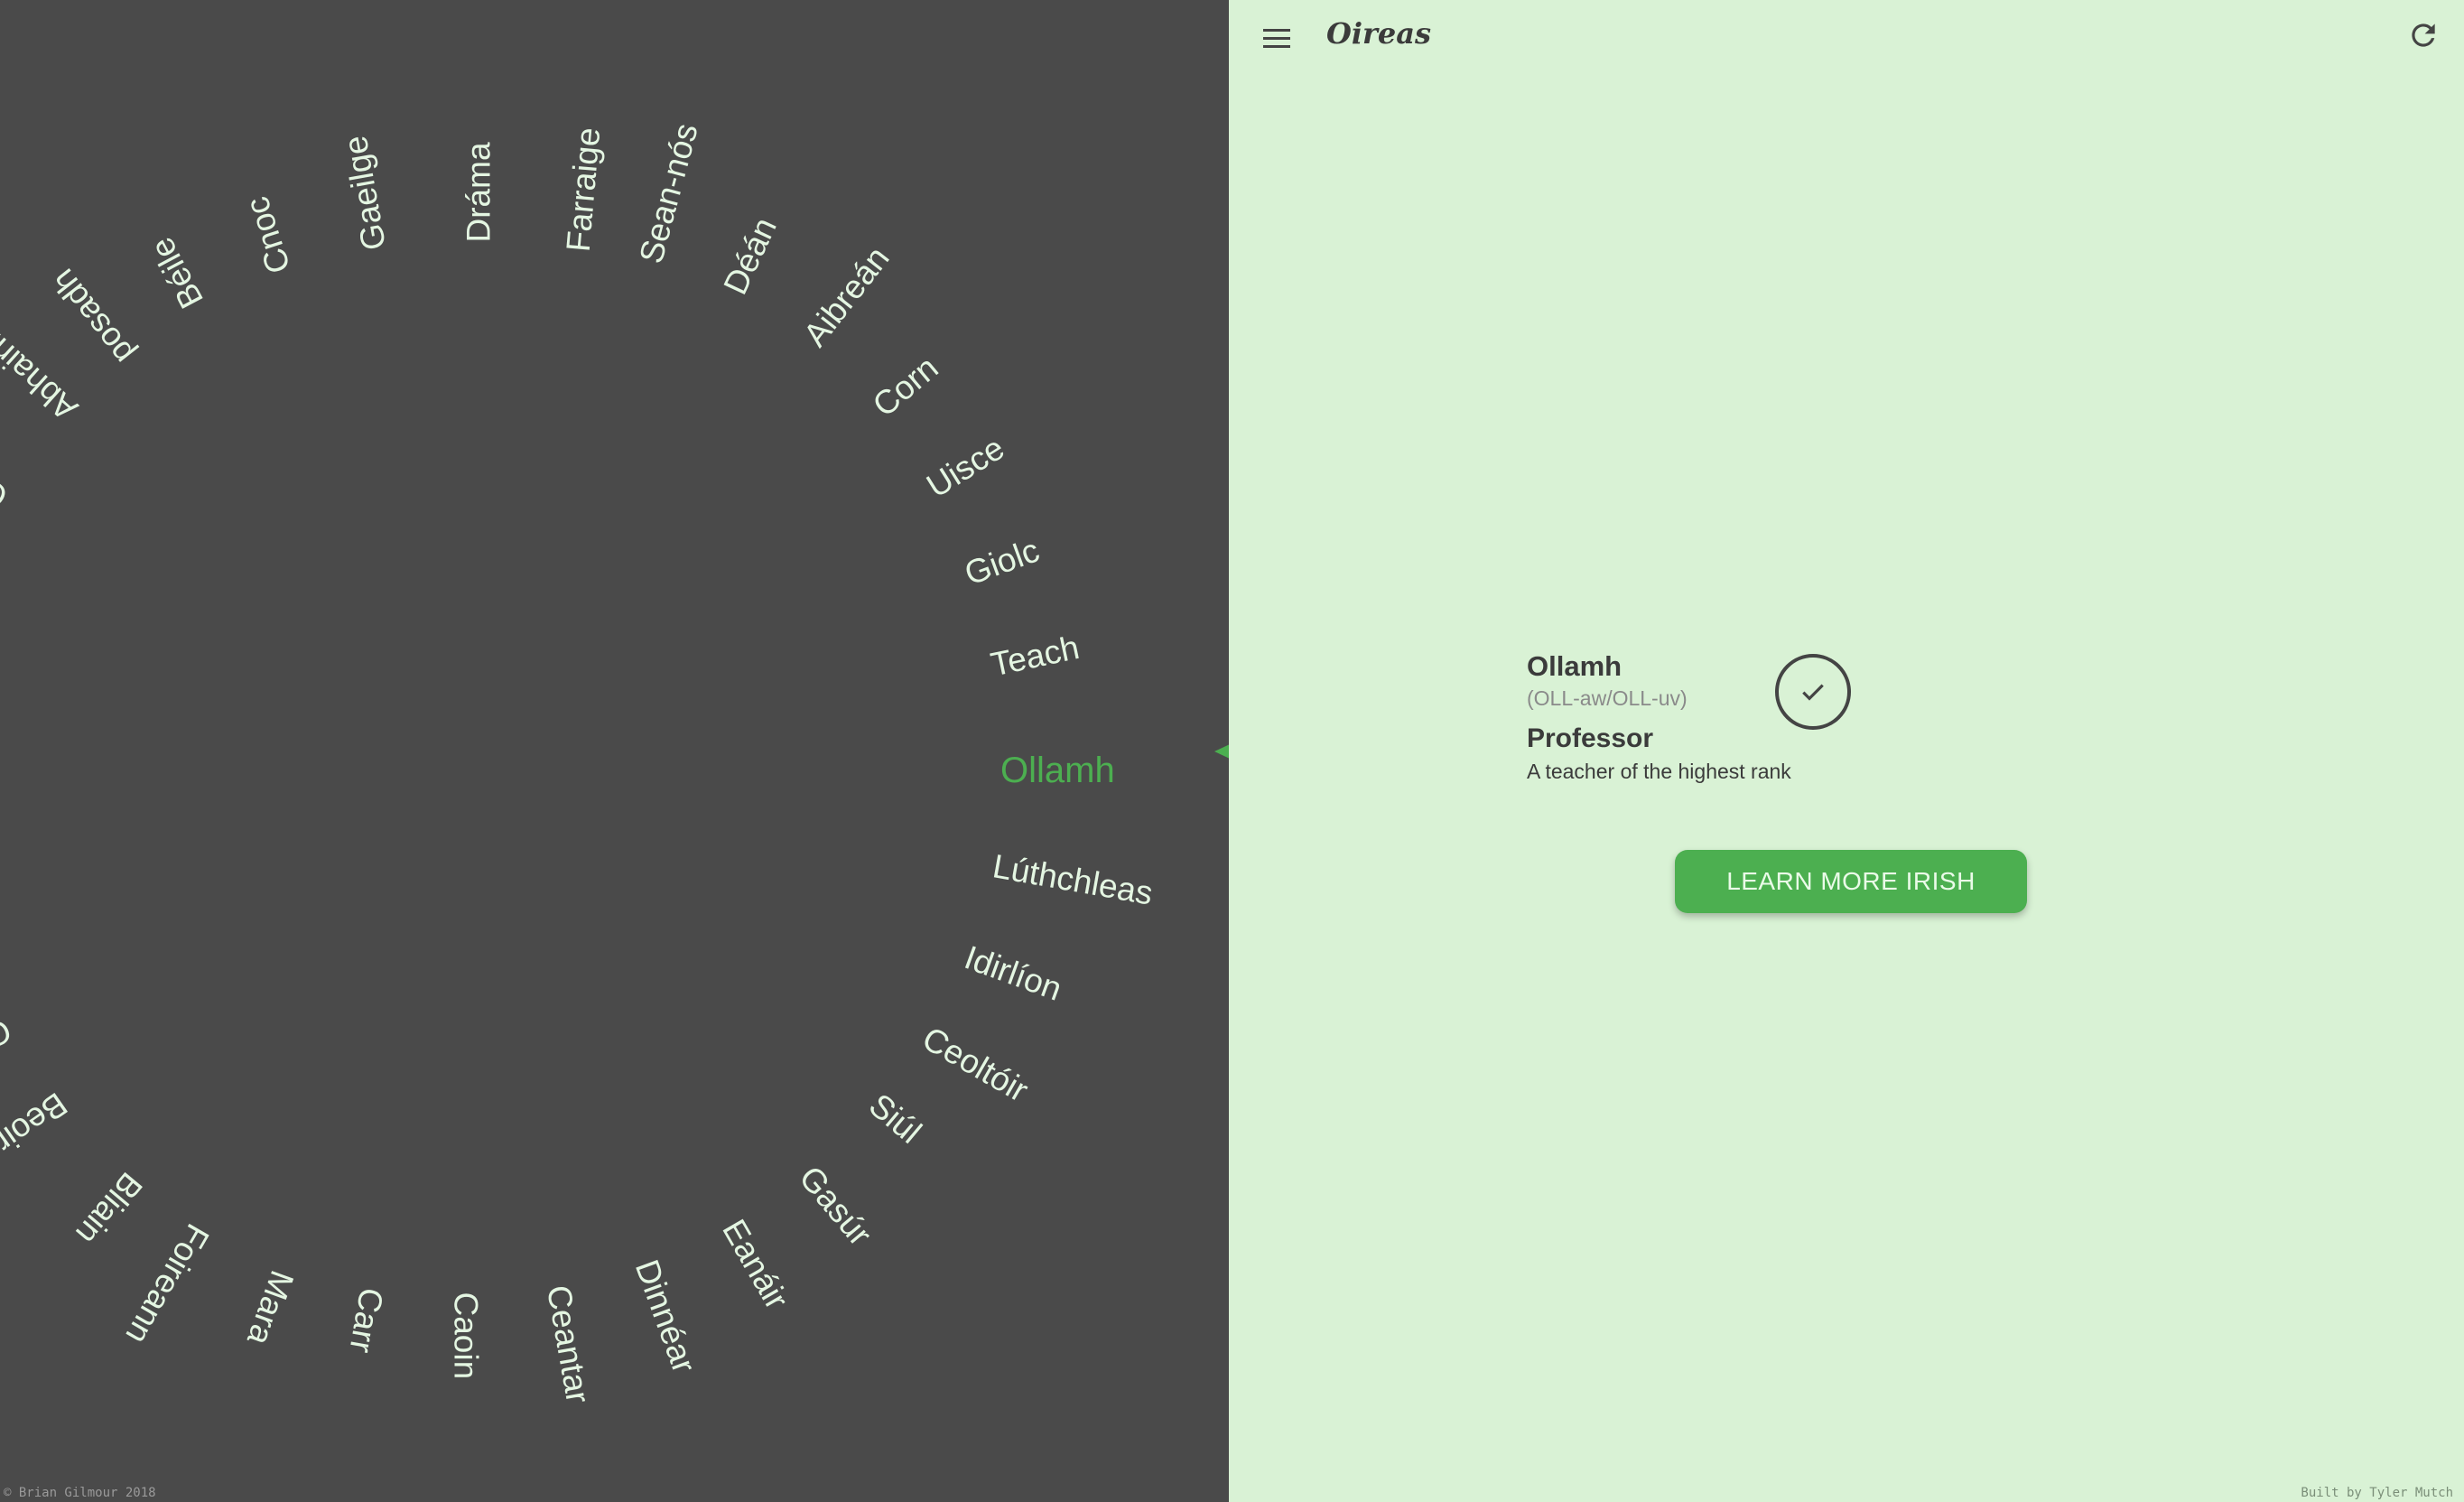  I want to click on wheel-word: Teach, so click(1035, 656).